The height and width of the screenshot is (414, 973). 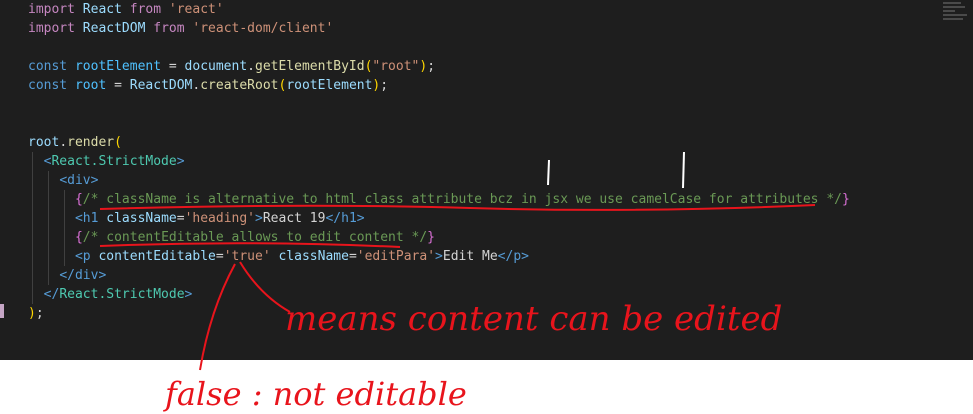 What do you see at coordinates (216, 66) in the screenshot?
I see `code-token: document` at bounding box center [216, 66].